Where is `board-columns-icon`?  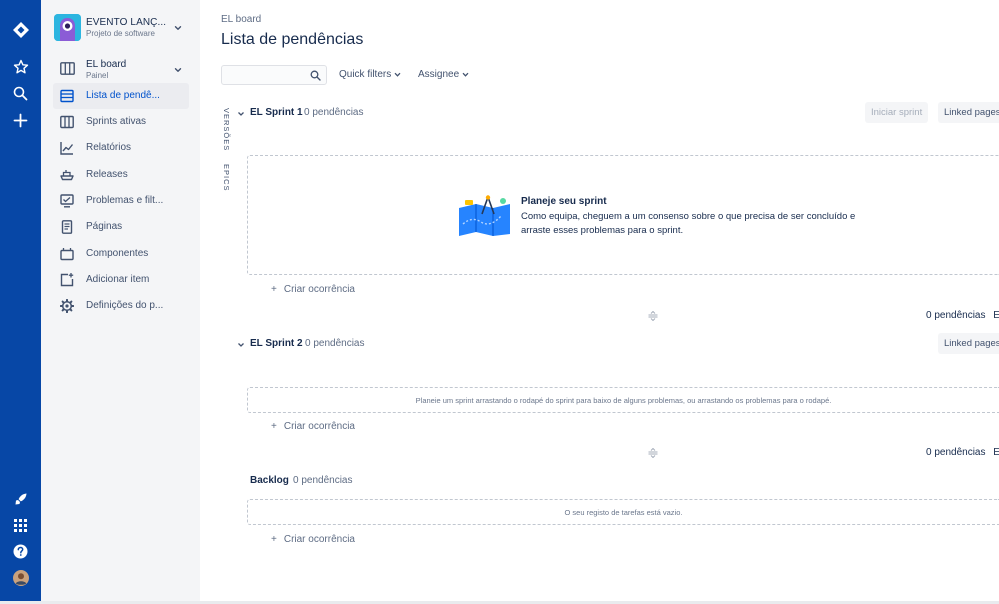 board-columns-icon is located at coordinates (67, 122).